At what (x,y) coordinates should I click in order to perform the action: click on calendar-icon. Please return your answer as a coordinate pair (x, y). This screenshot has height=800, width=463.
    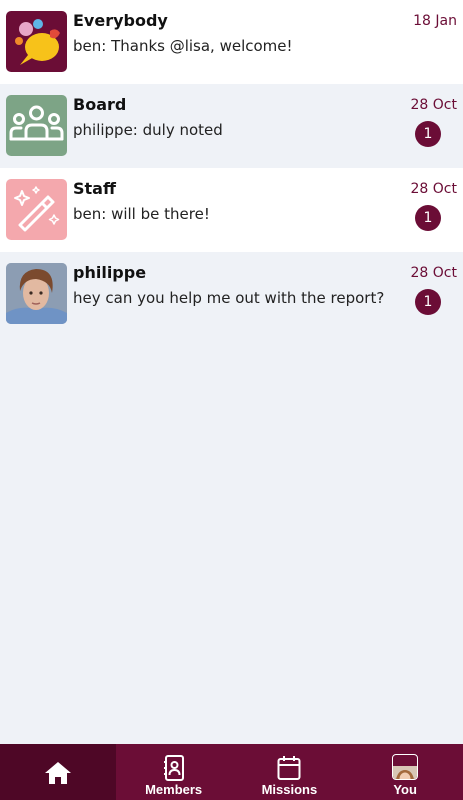
    Looking at the image, I should click on (289, 768).